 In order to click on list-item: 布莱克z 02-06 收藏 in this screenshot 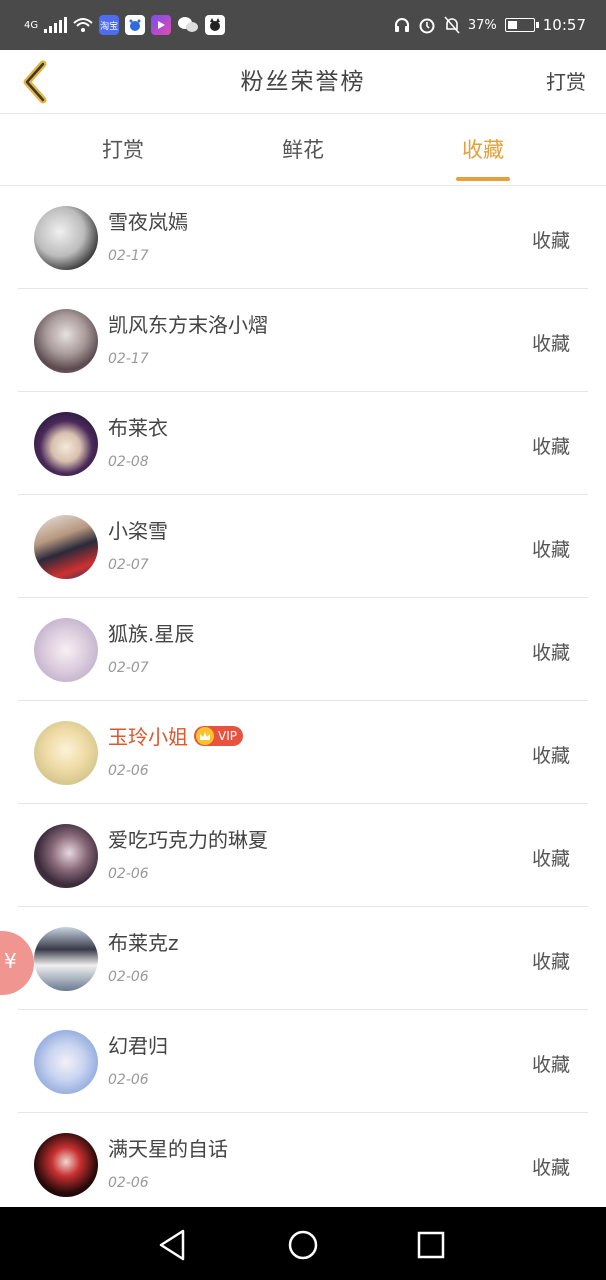, I will do `click(303, 958)`.